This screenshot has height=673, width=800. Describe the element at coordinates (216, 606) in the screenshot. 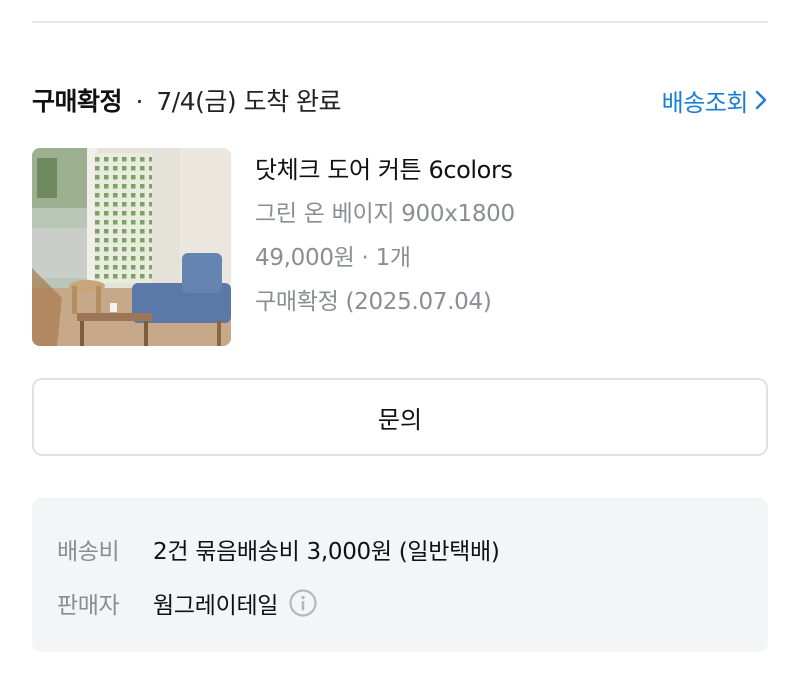

I see `seller-name: 웜그레이테일` at that location.